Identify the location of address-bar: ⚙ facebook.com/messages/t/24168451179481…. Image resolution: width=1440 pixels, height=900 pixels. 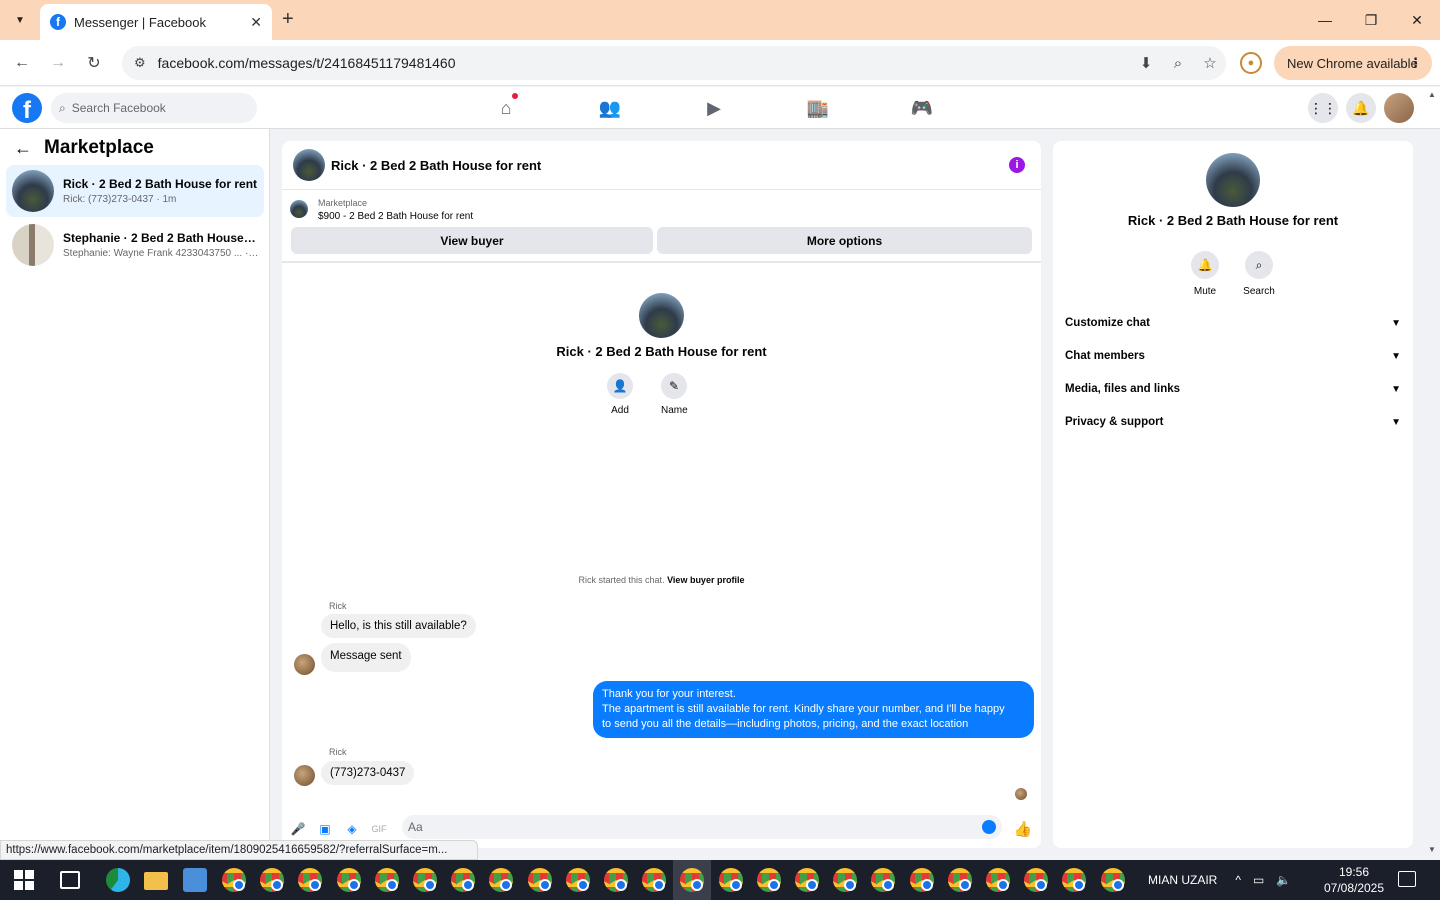
(674, 63).